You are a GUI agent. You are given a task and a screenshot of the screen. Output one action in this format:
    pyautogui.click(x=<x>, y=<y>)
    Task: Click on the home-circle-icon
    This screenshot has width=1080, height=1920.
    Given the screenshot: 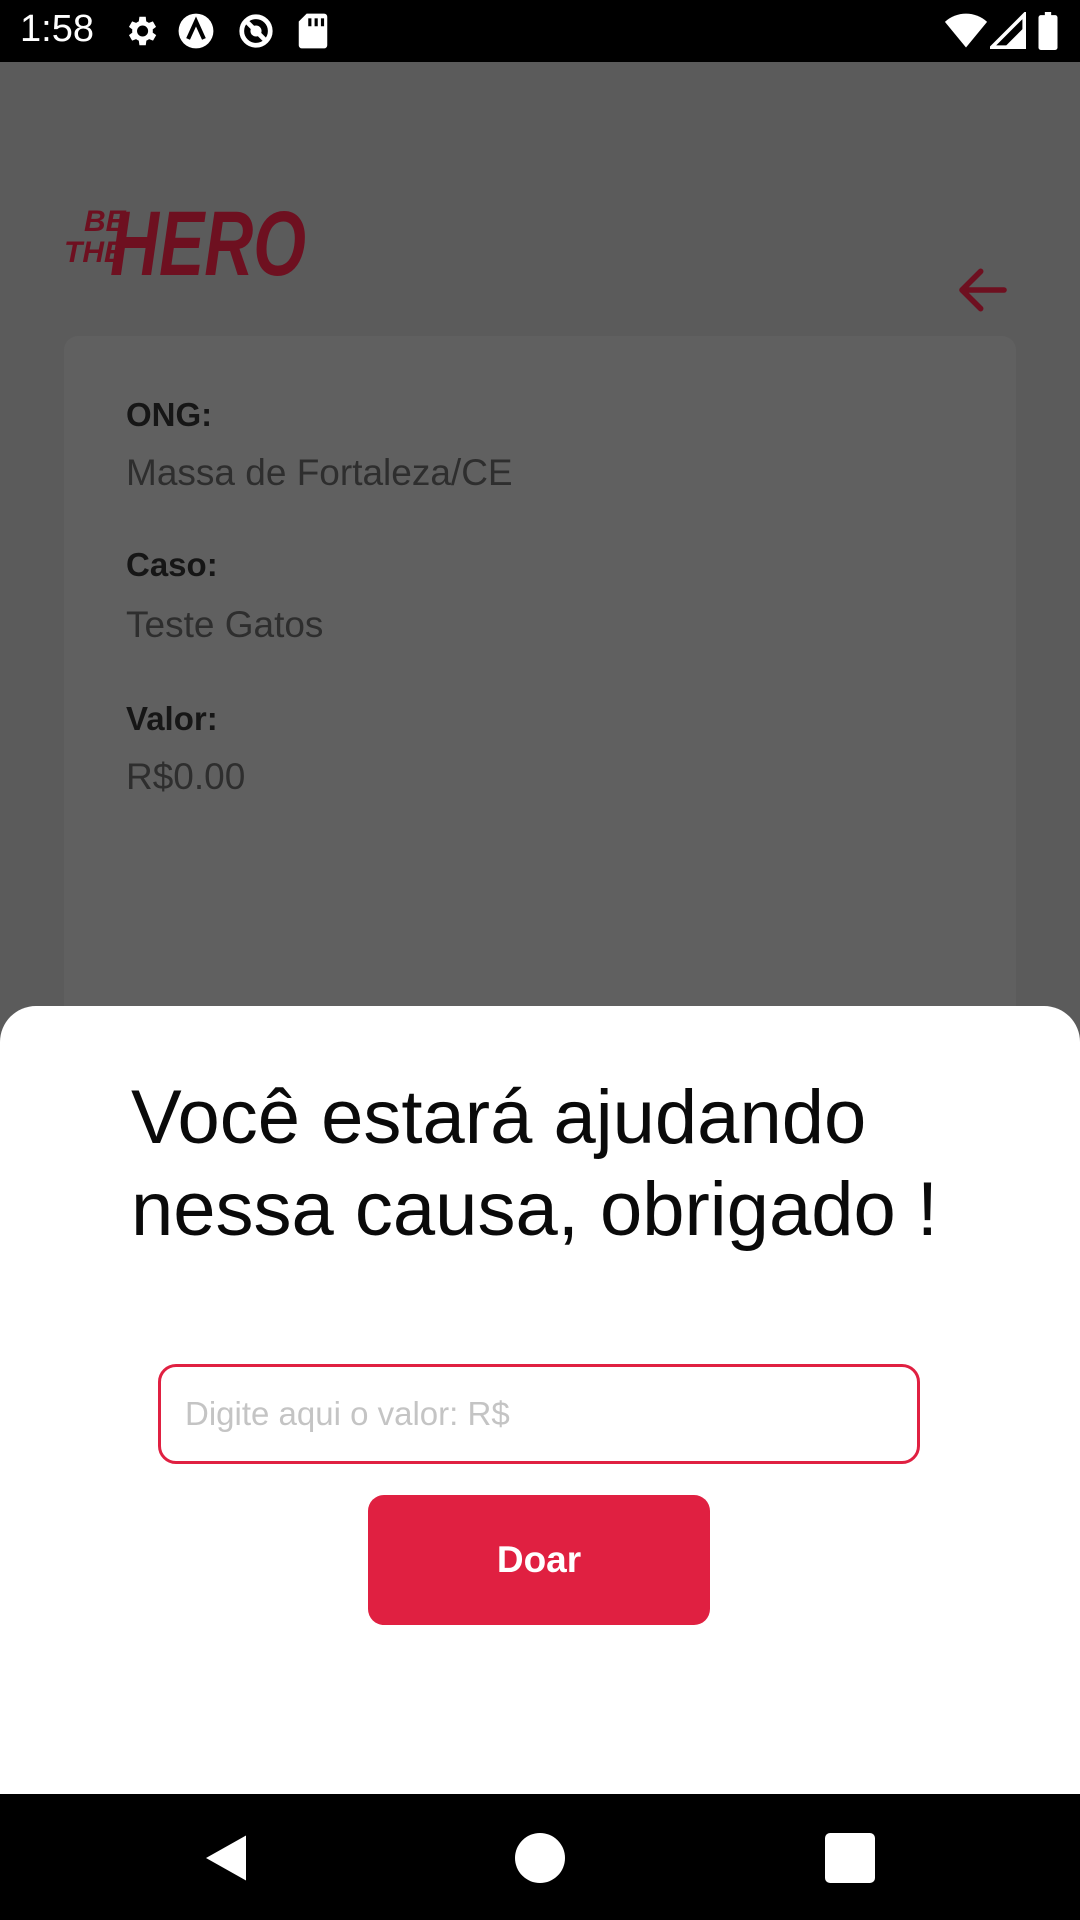 What is the action you would take?
    pyautogui.click(x=540, y=1858)
    